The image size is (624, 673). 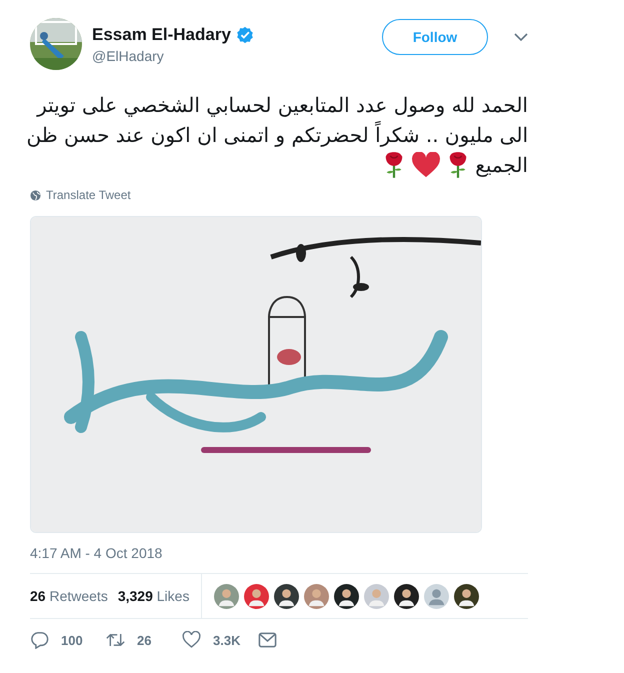 I want to click on timestamp: 4:17 AM - 4 Oct 2018, so click(x=97, y=553).